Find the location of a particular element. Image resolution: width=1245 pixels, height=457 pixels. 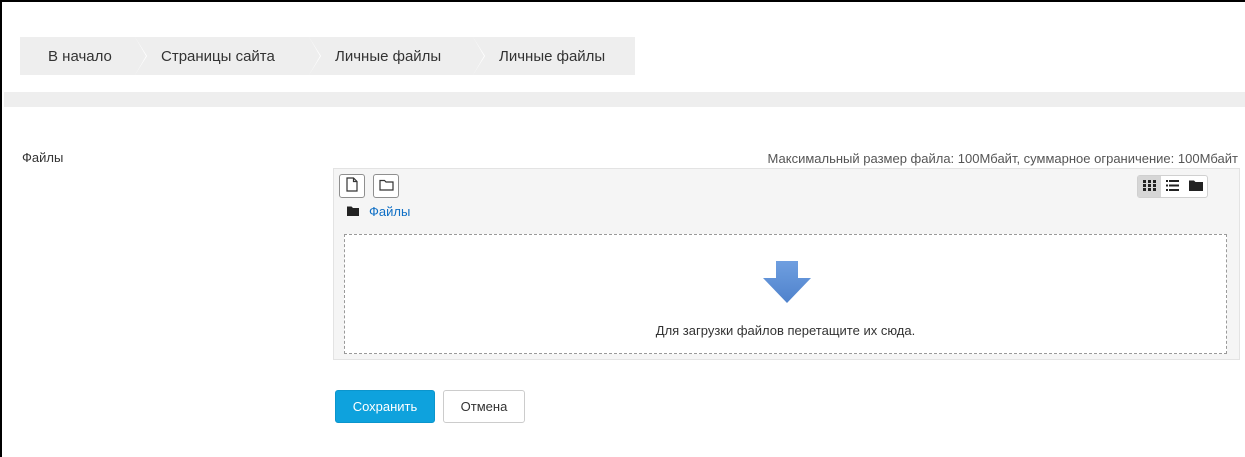

download-arrow-icon is located at coordinates (787, 283).